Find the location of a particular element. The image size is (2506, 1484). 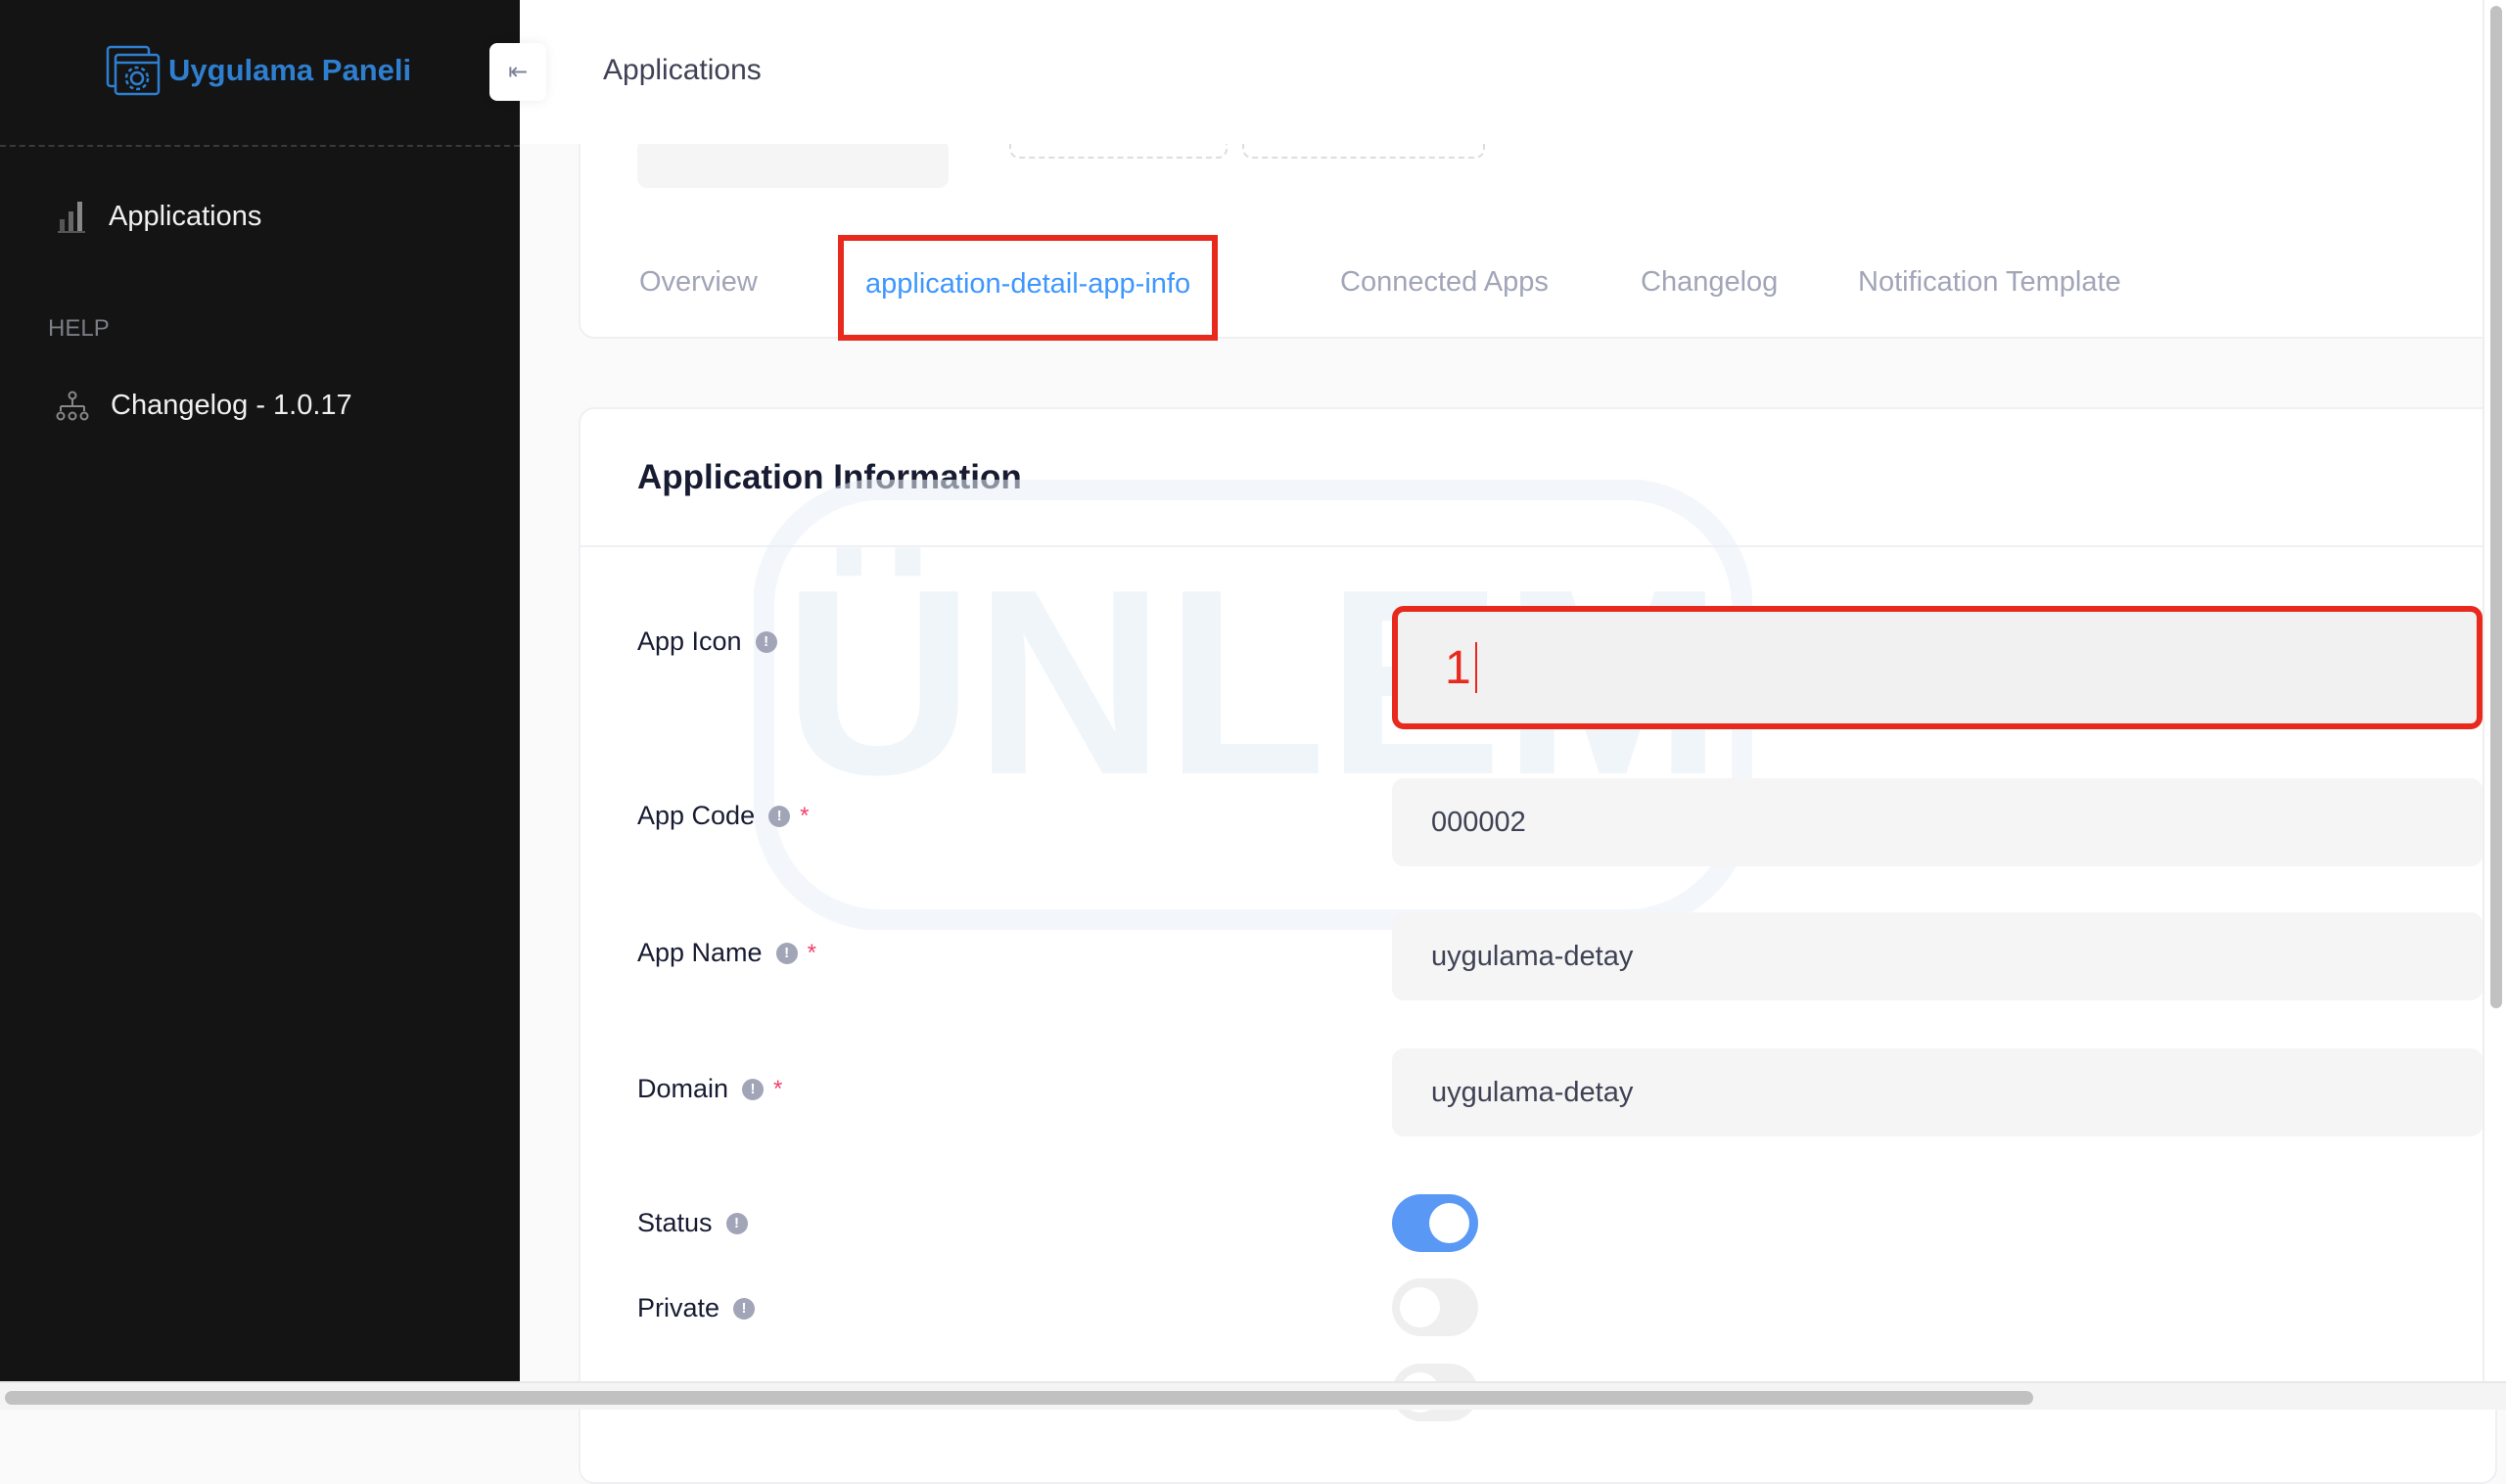

status-label: Status! is located at coordinates (692, 1223).